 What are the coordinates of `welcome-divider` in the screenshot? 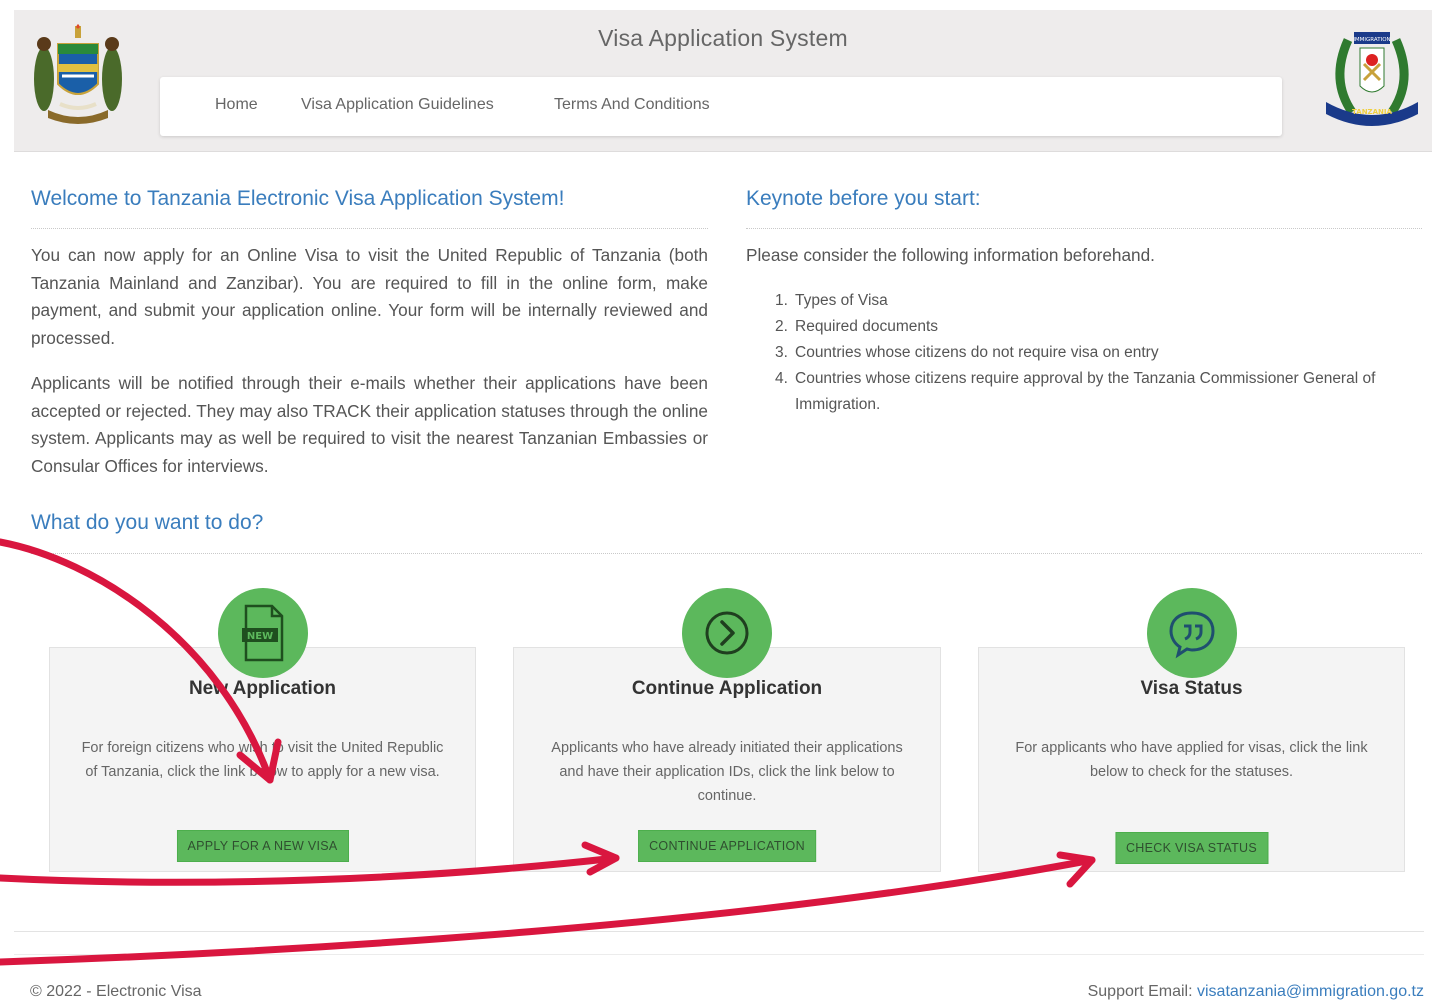 It's located at (369, 228).